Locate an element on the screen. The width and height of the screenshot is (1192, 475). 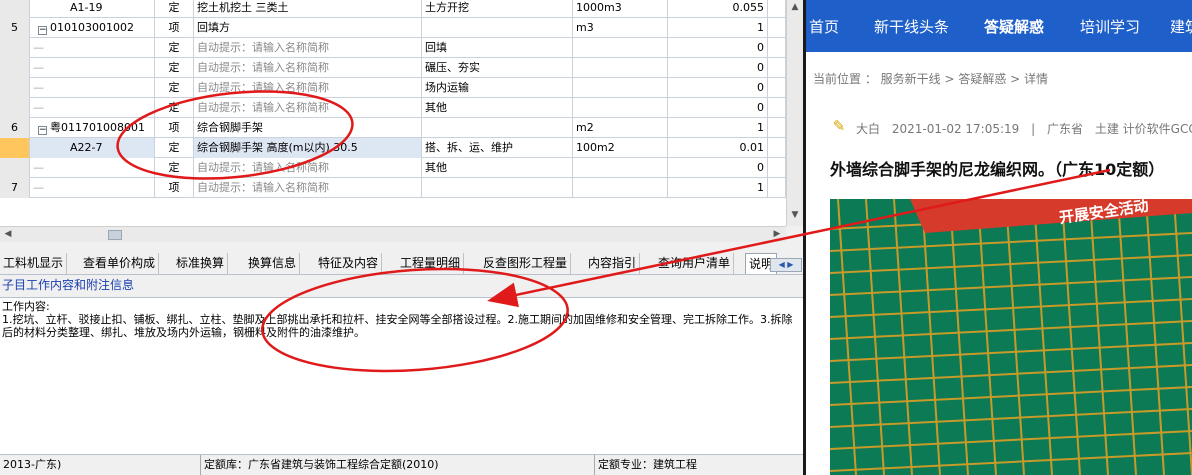
tab-0: 工料机显示 is located at coordinates (34, 263).